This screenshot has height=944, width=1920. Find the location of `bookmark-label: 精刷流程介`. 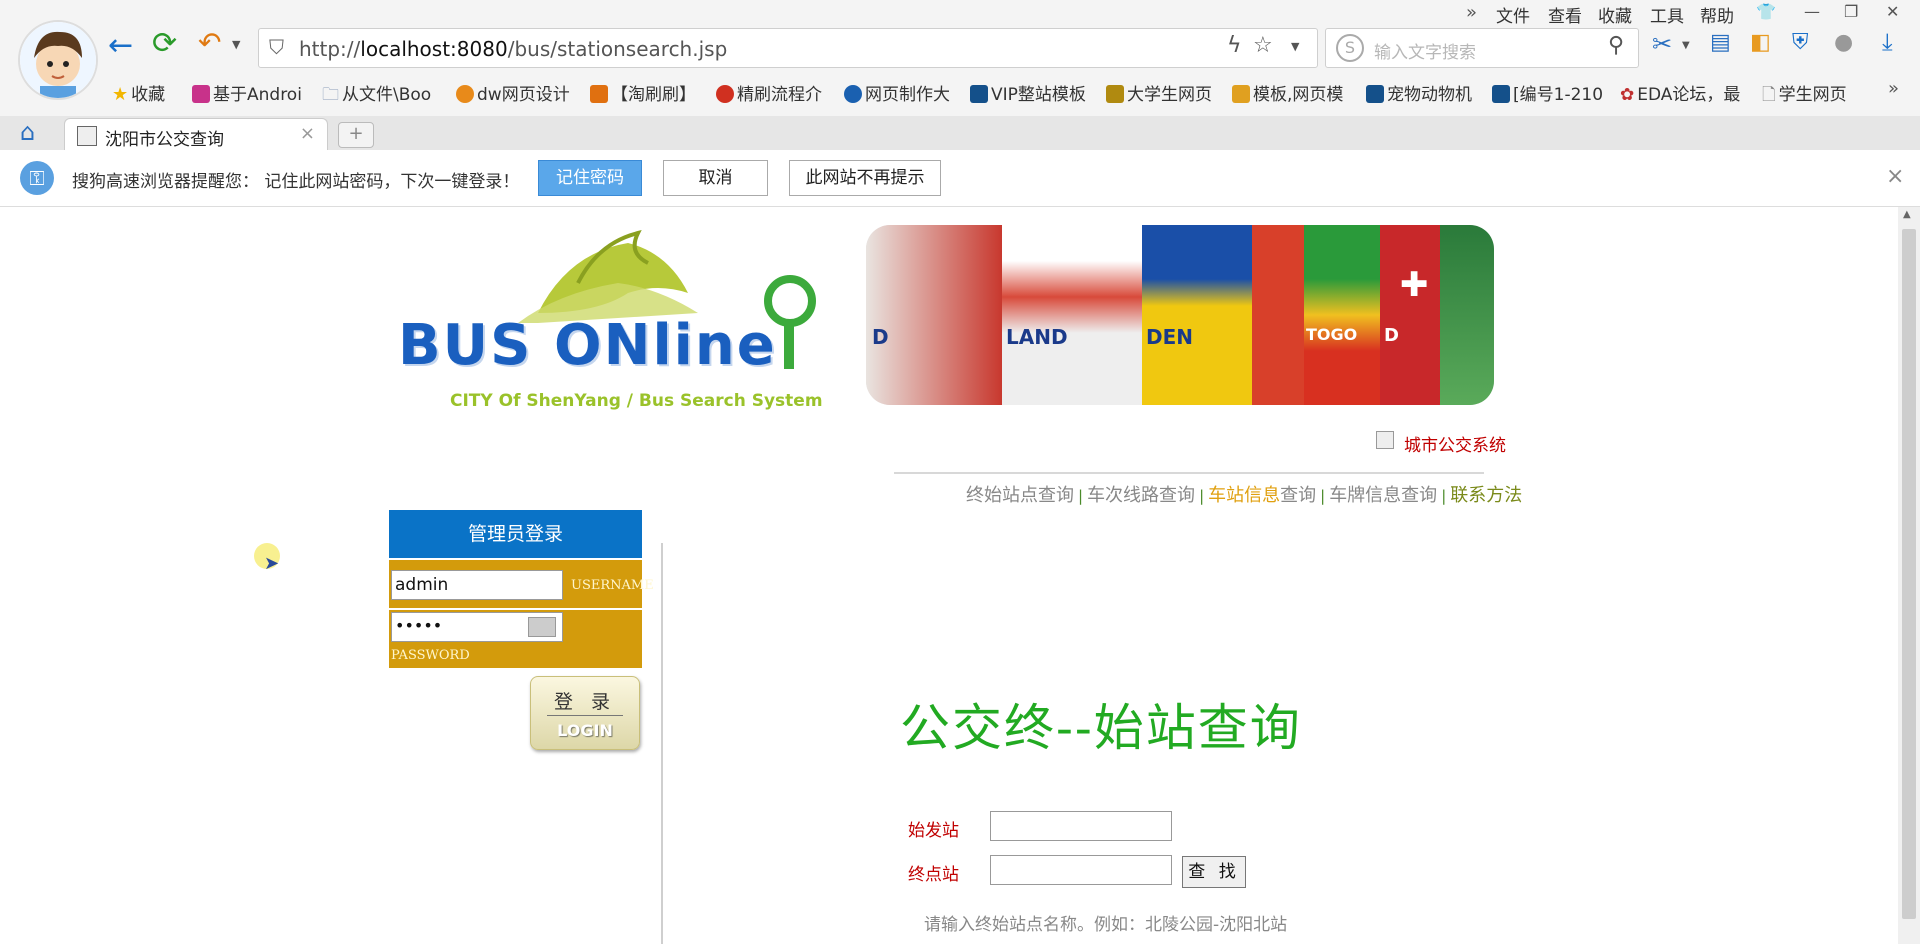

bookmark-label: 精刷流程介 is located at coordinates (779, 95).